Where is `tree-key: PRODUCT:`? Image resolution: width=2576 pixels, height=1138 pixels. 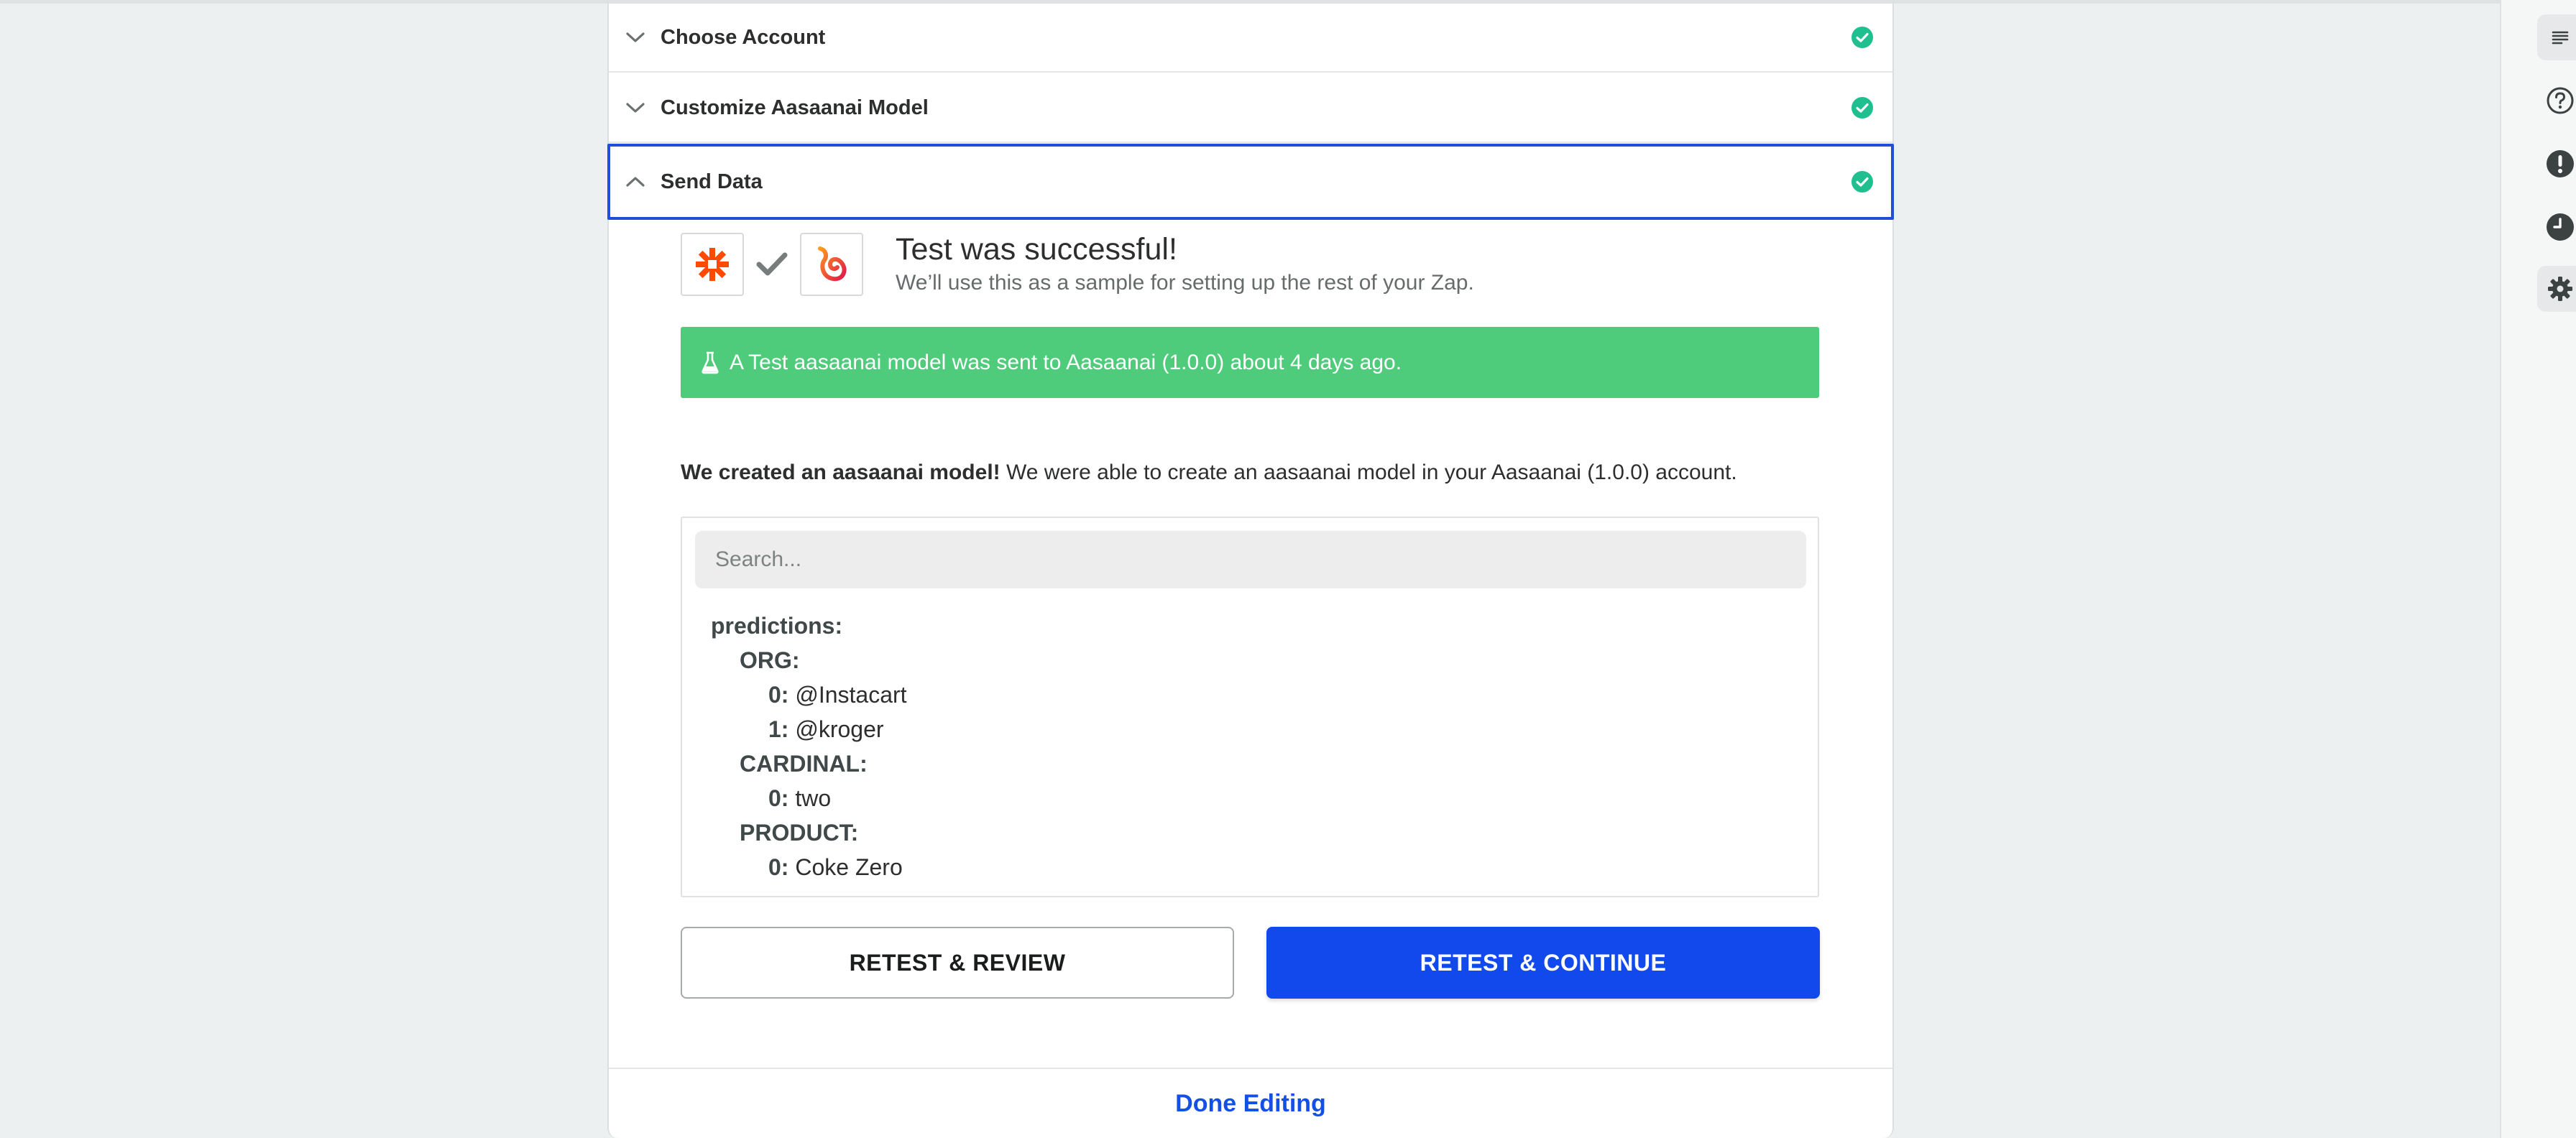 tree-key: PRODUCT: is located at coordinates (799, 833).